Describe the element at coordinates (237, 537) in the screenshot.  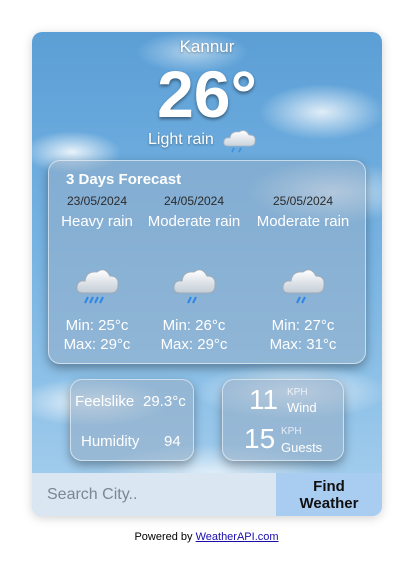
I see `weatherapi-link: WeatherAPI.com` at that location.